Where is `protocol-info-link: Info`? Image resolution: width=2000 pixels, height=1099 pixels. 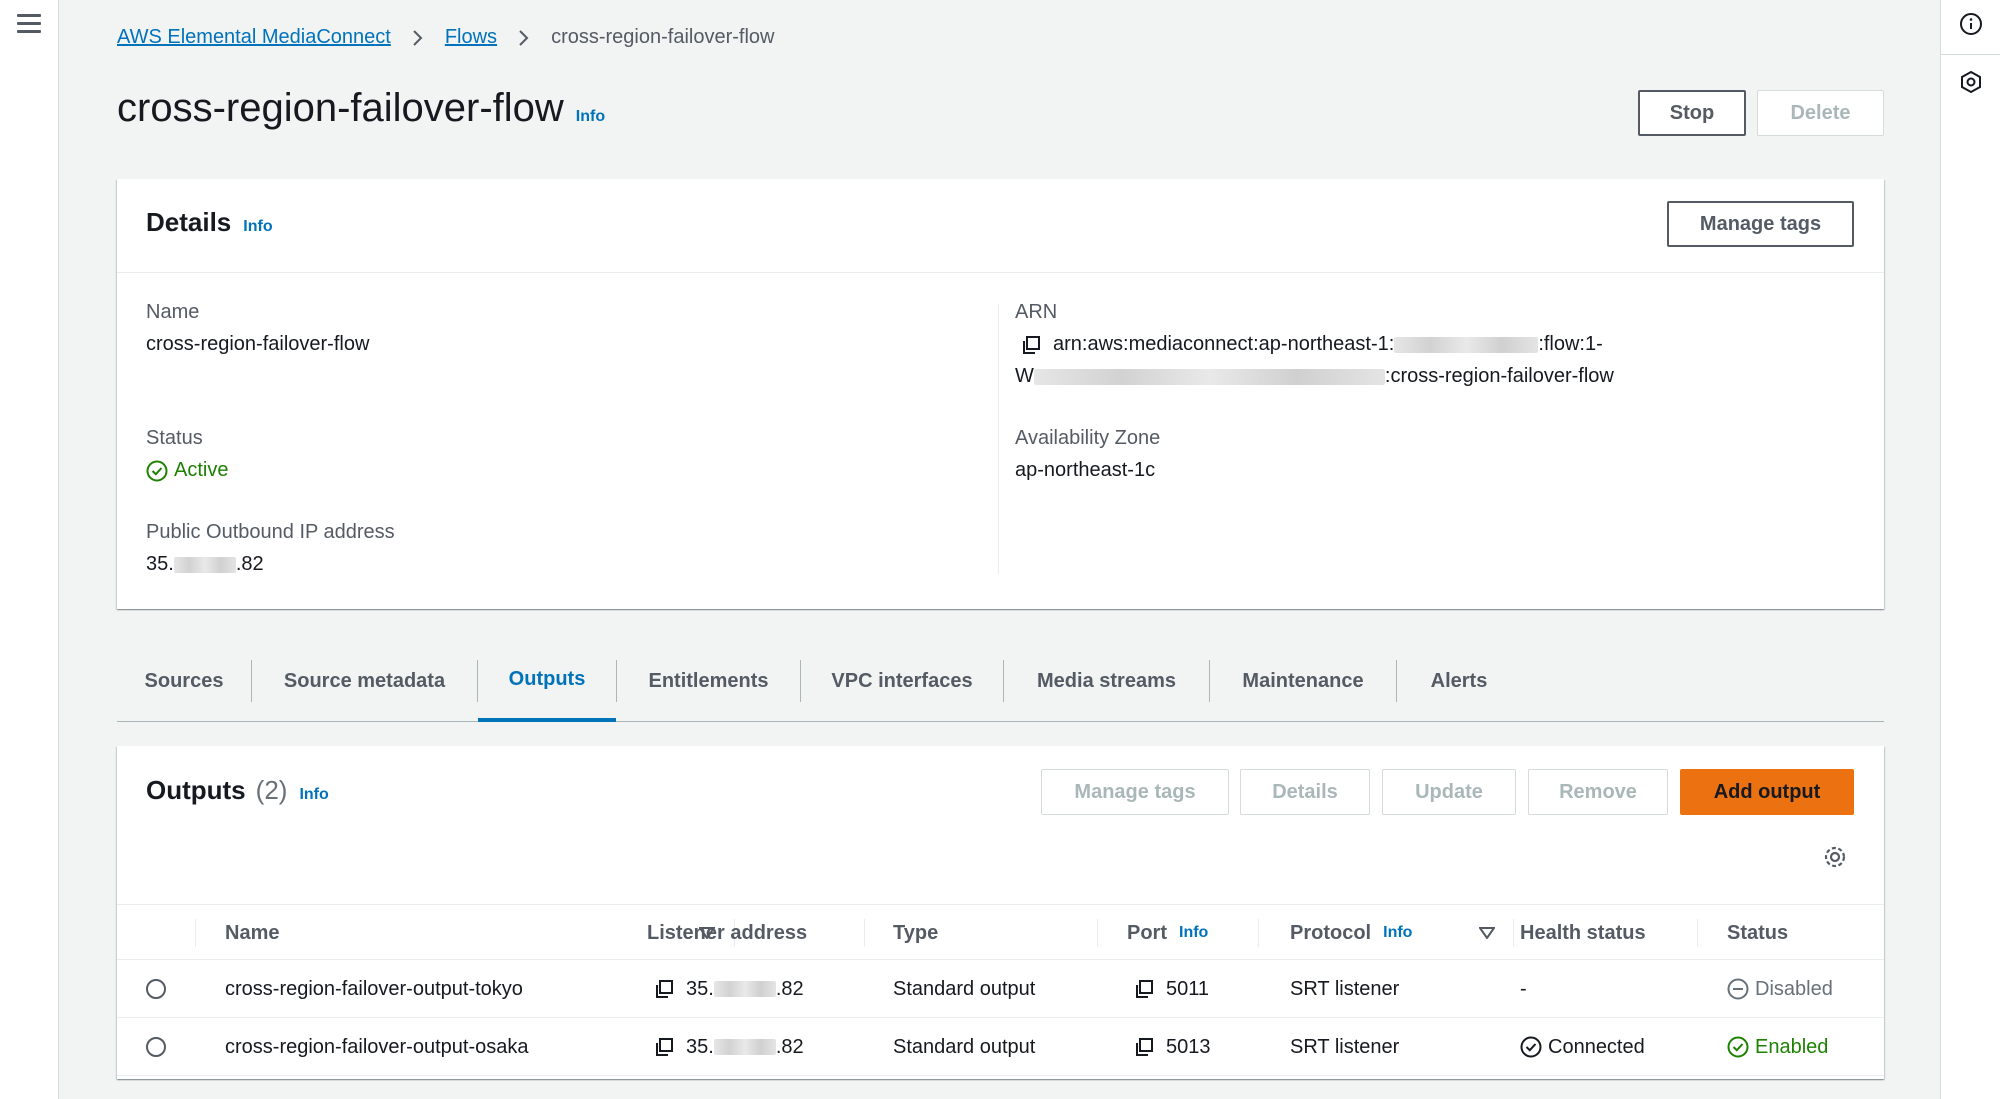
protocol-info-link: Info is located at coordinates (1397, 933).